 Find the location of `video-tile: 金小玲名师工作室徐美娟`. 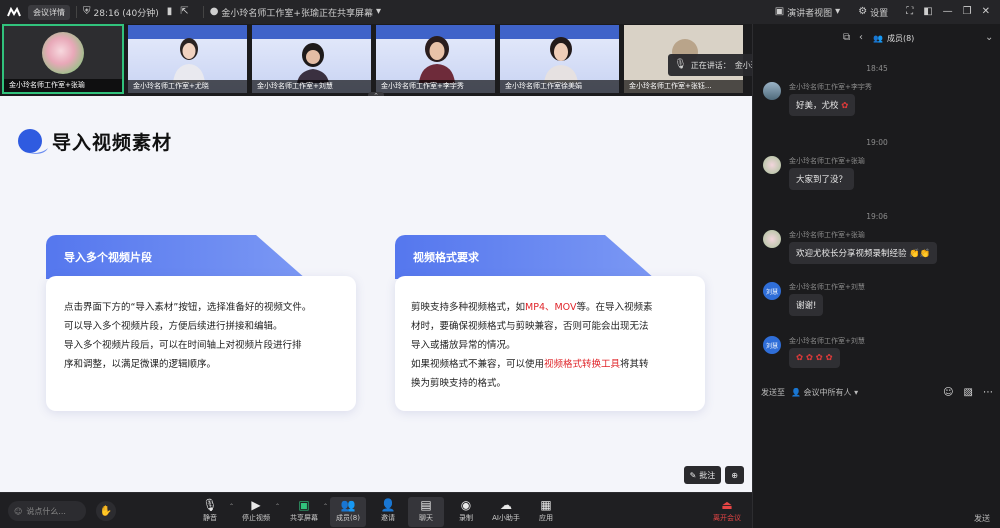

video-tile: 金小玲名师工作室徐美娟 is located at coordinates (559, 59).